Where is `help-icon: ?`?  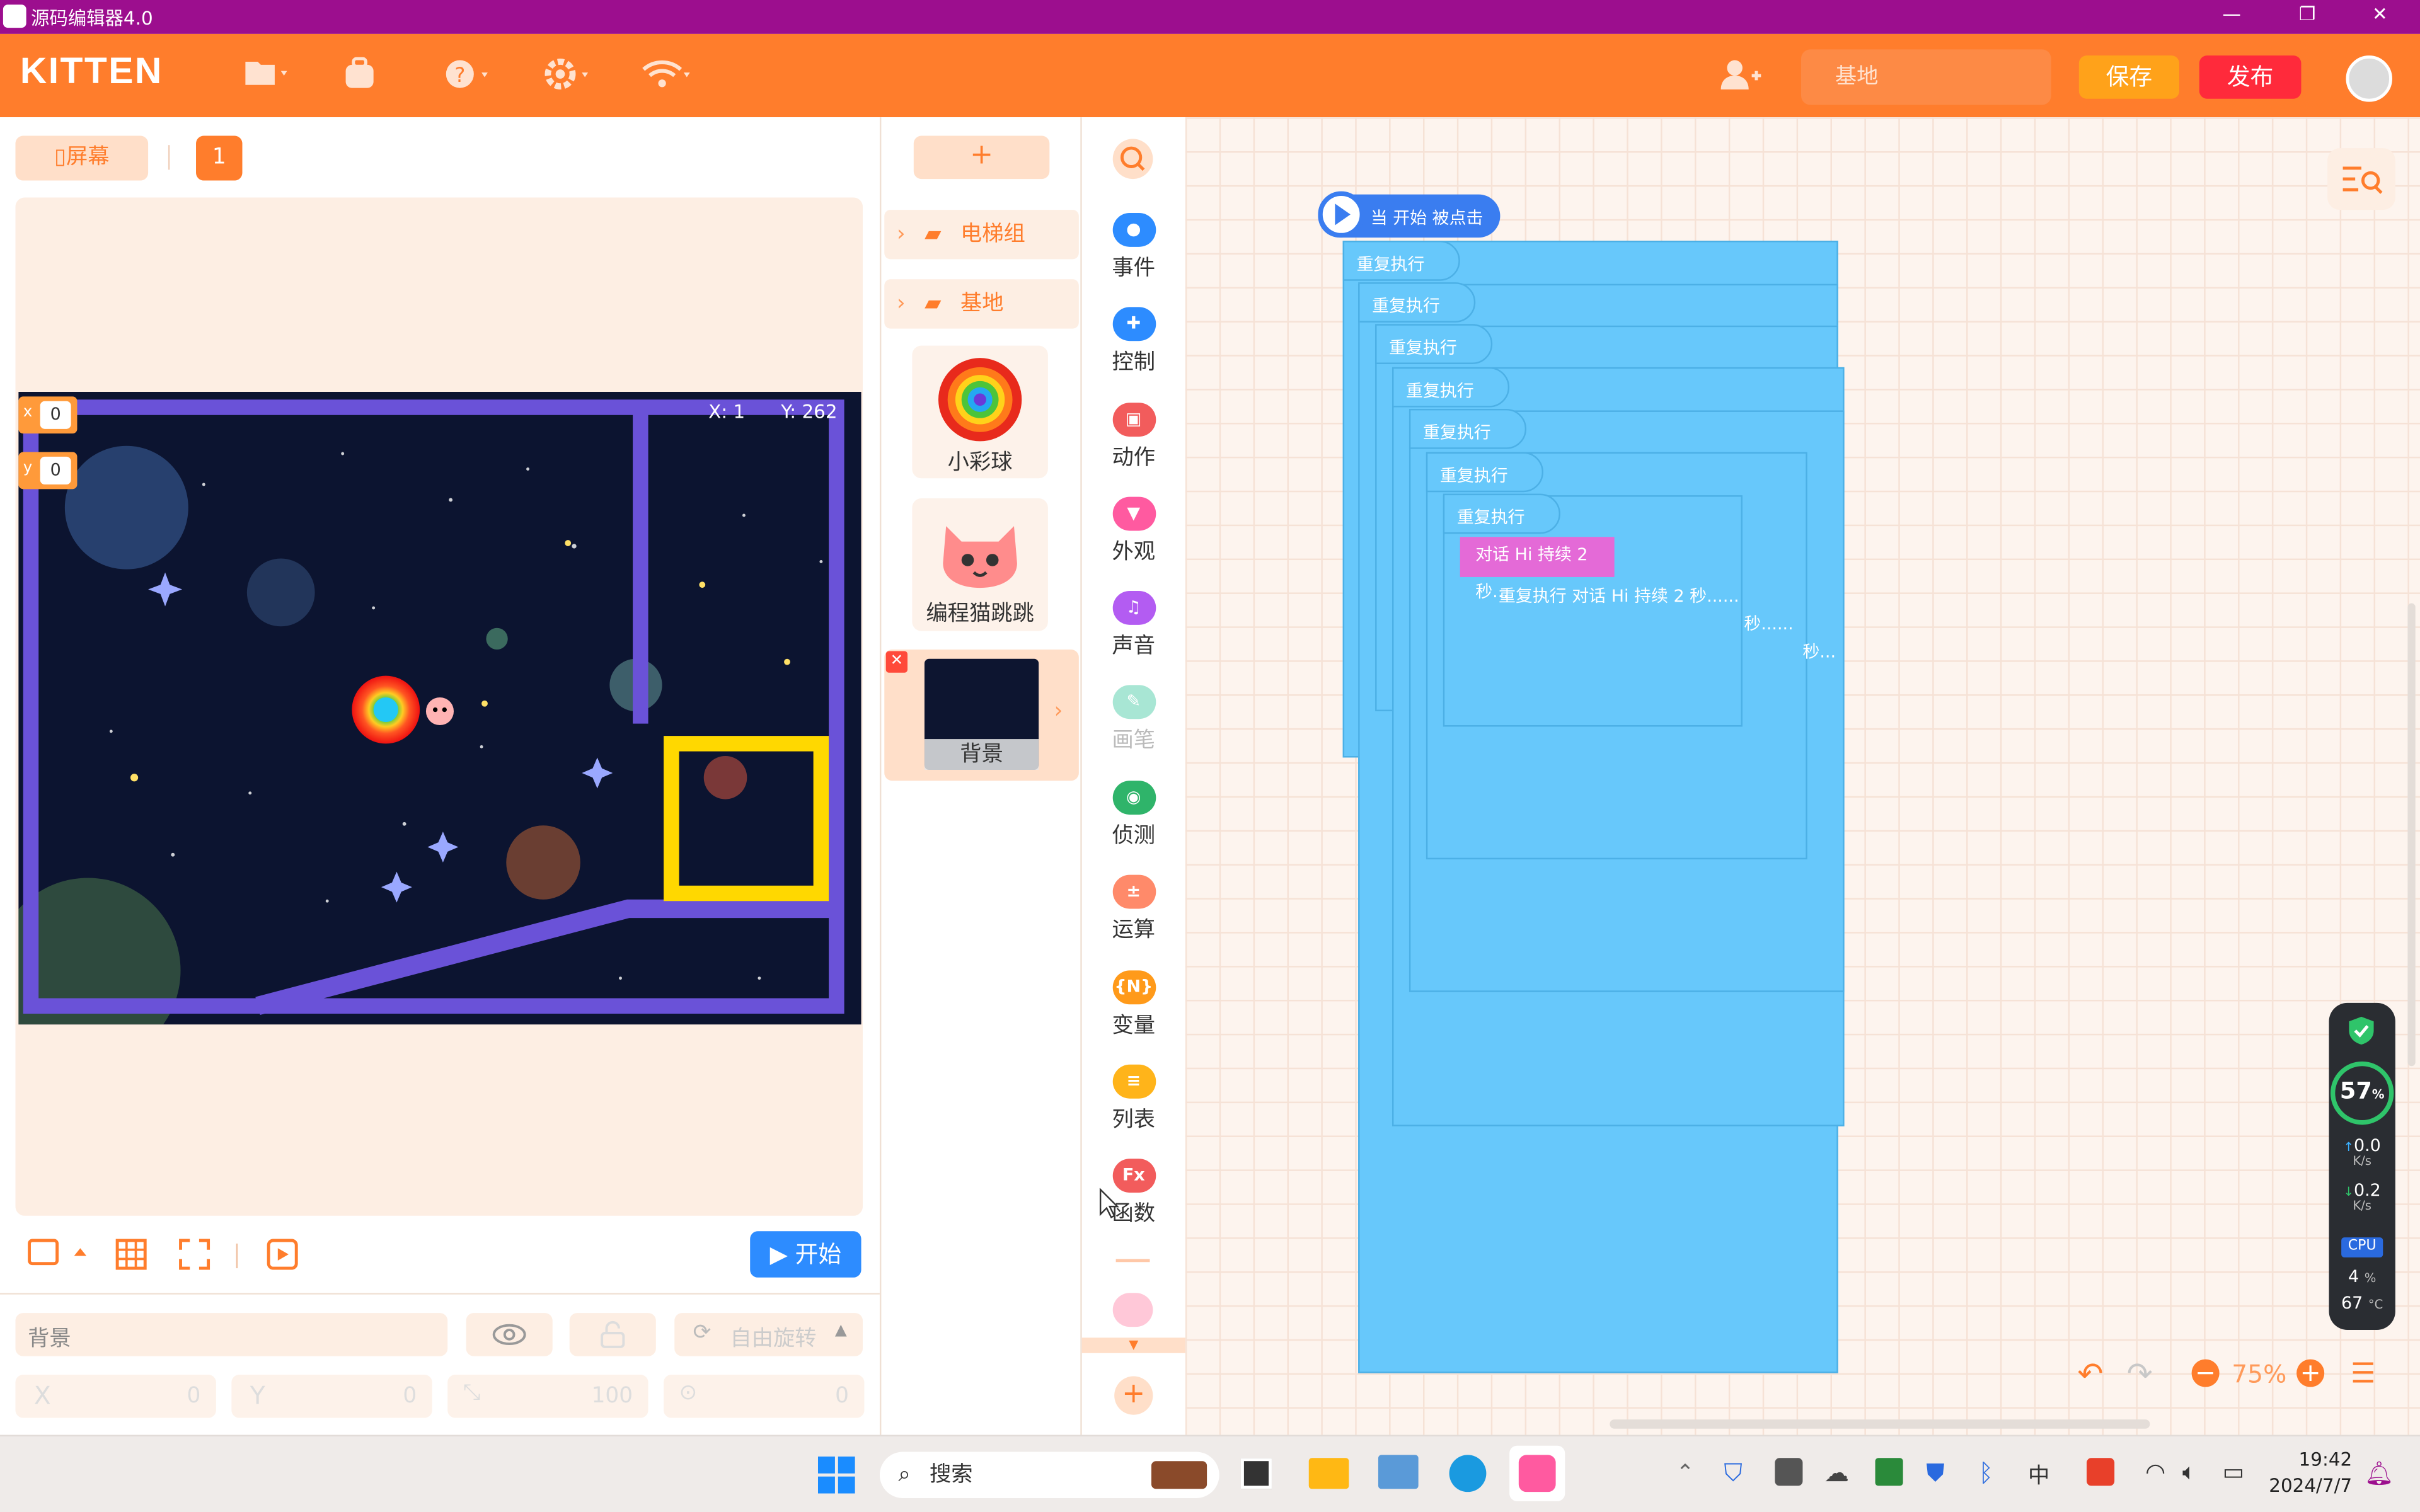 help-icon: ? is located at coordinates (469, 78).